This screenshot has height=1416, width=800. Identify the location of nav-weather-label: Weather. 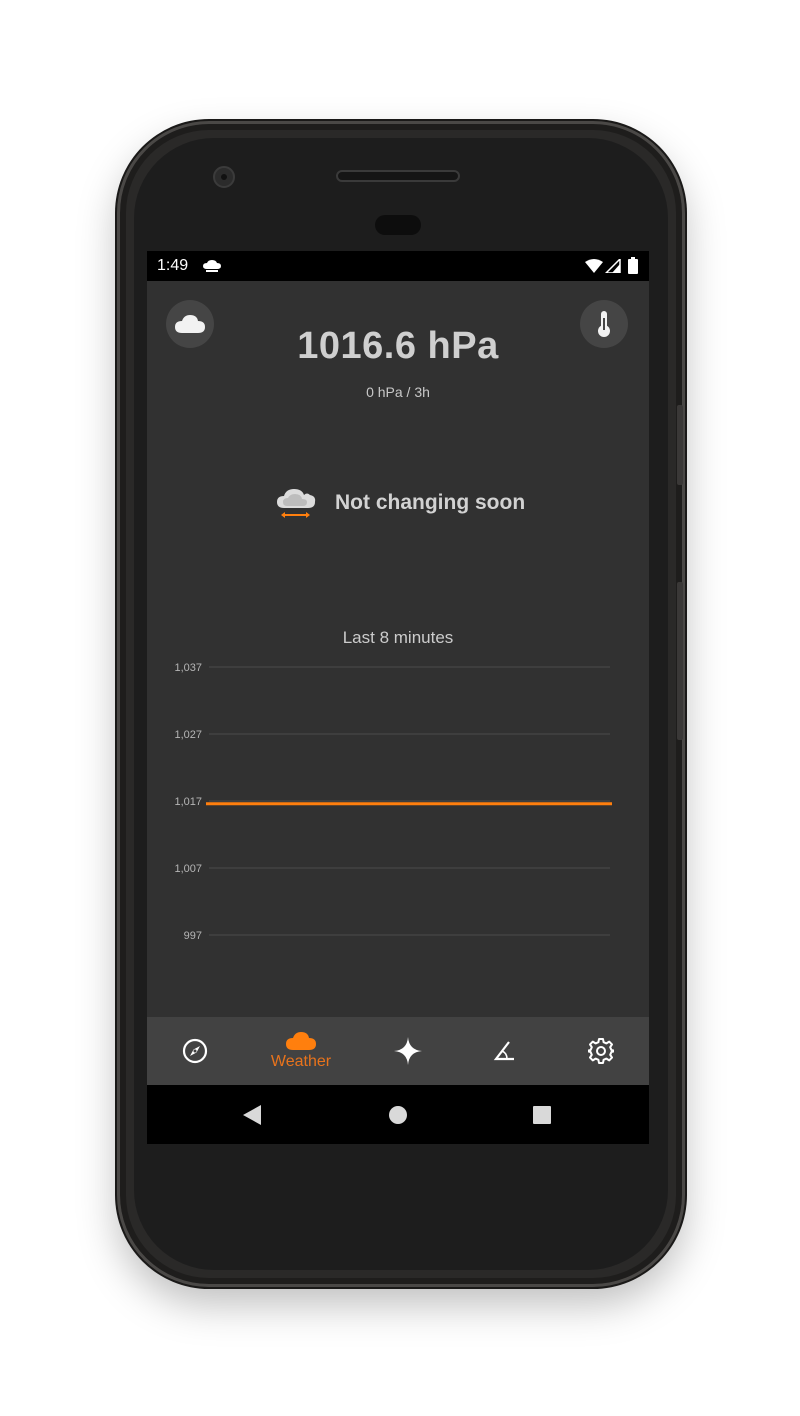
(301, 1061).